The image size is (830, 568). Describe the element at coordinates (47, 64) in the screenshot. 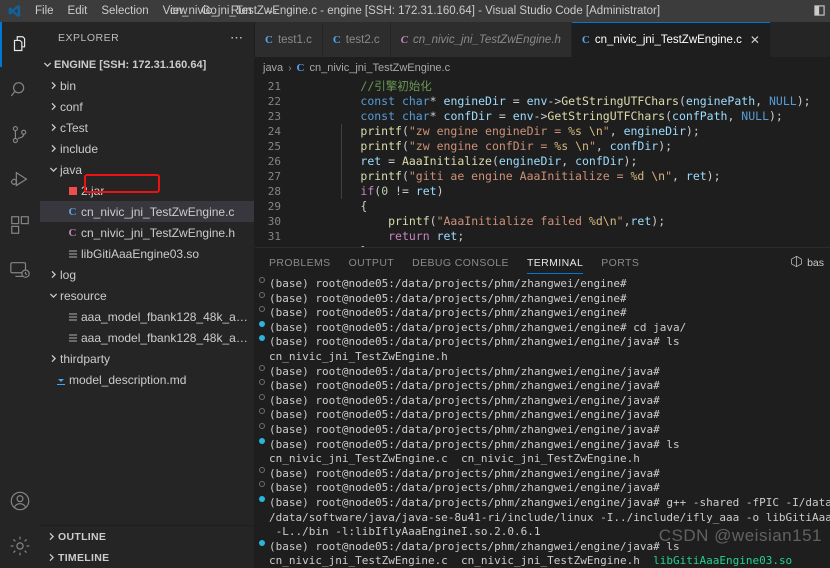

I see `chevron-down-icon` at that location.